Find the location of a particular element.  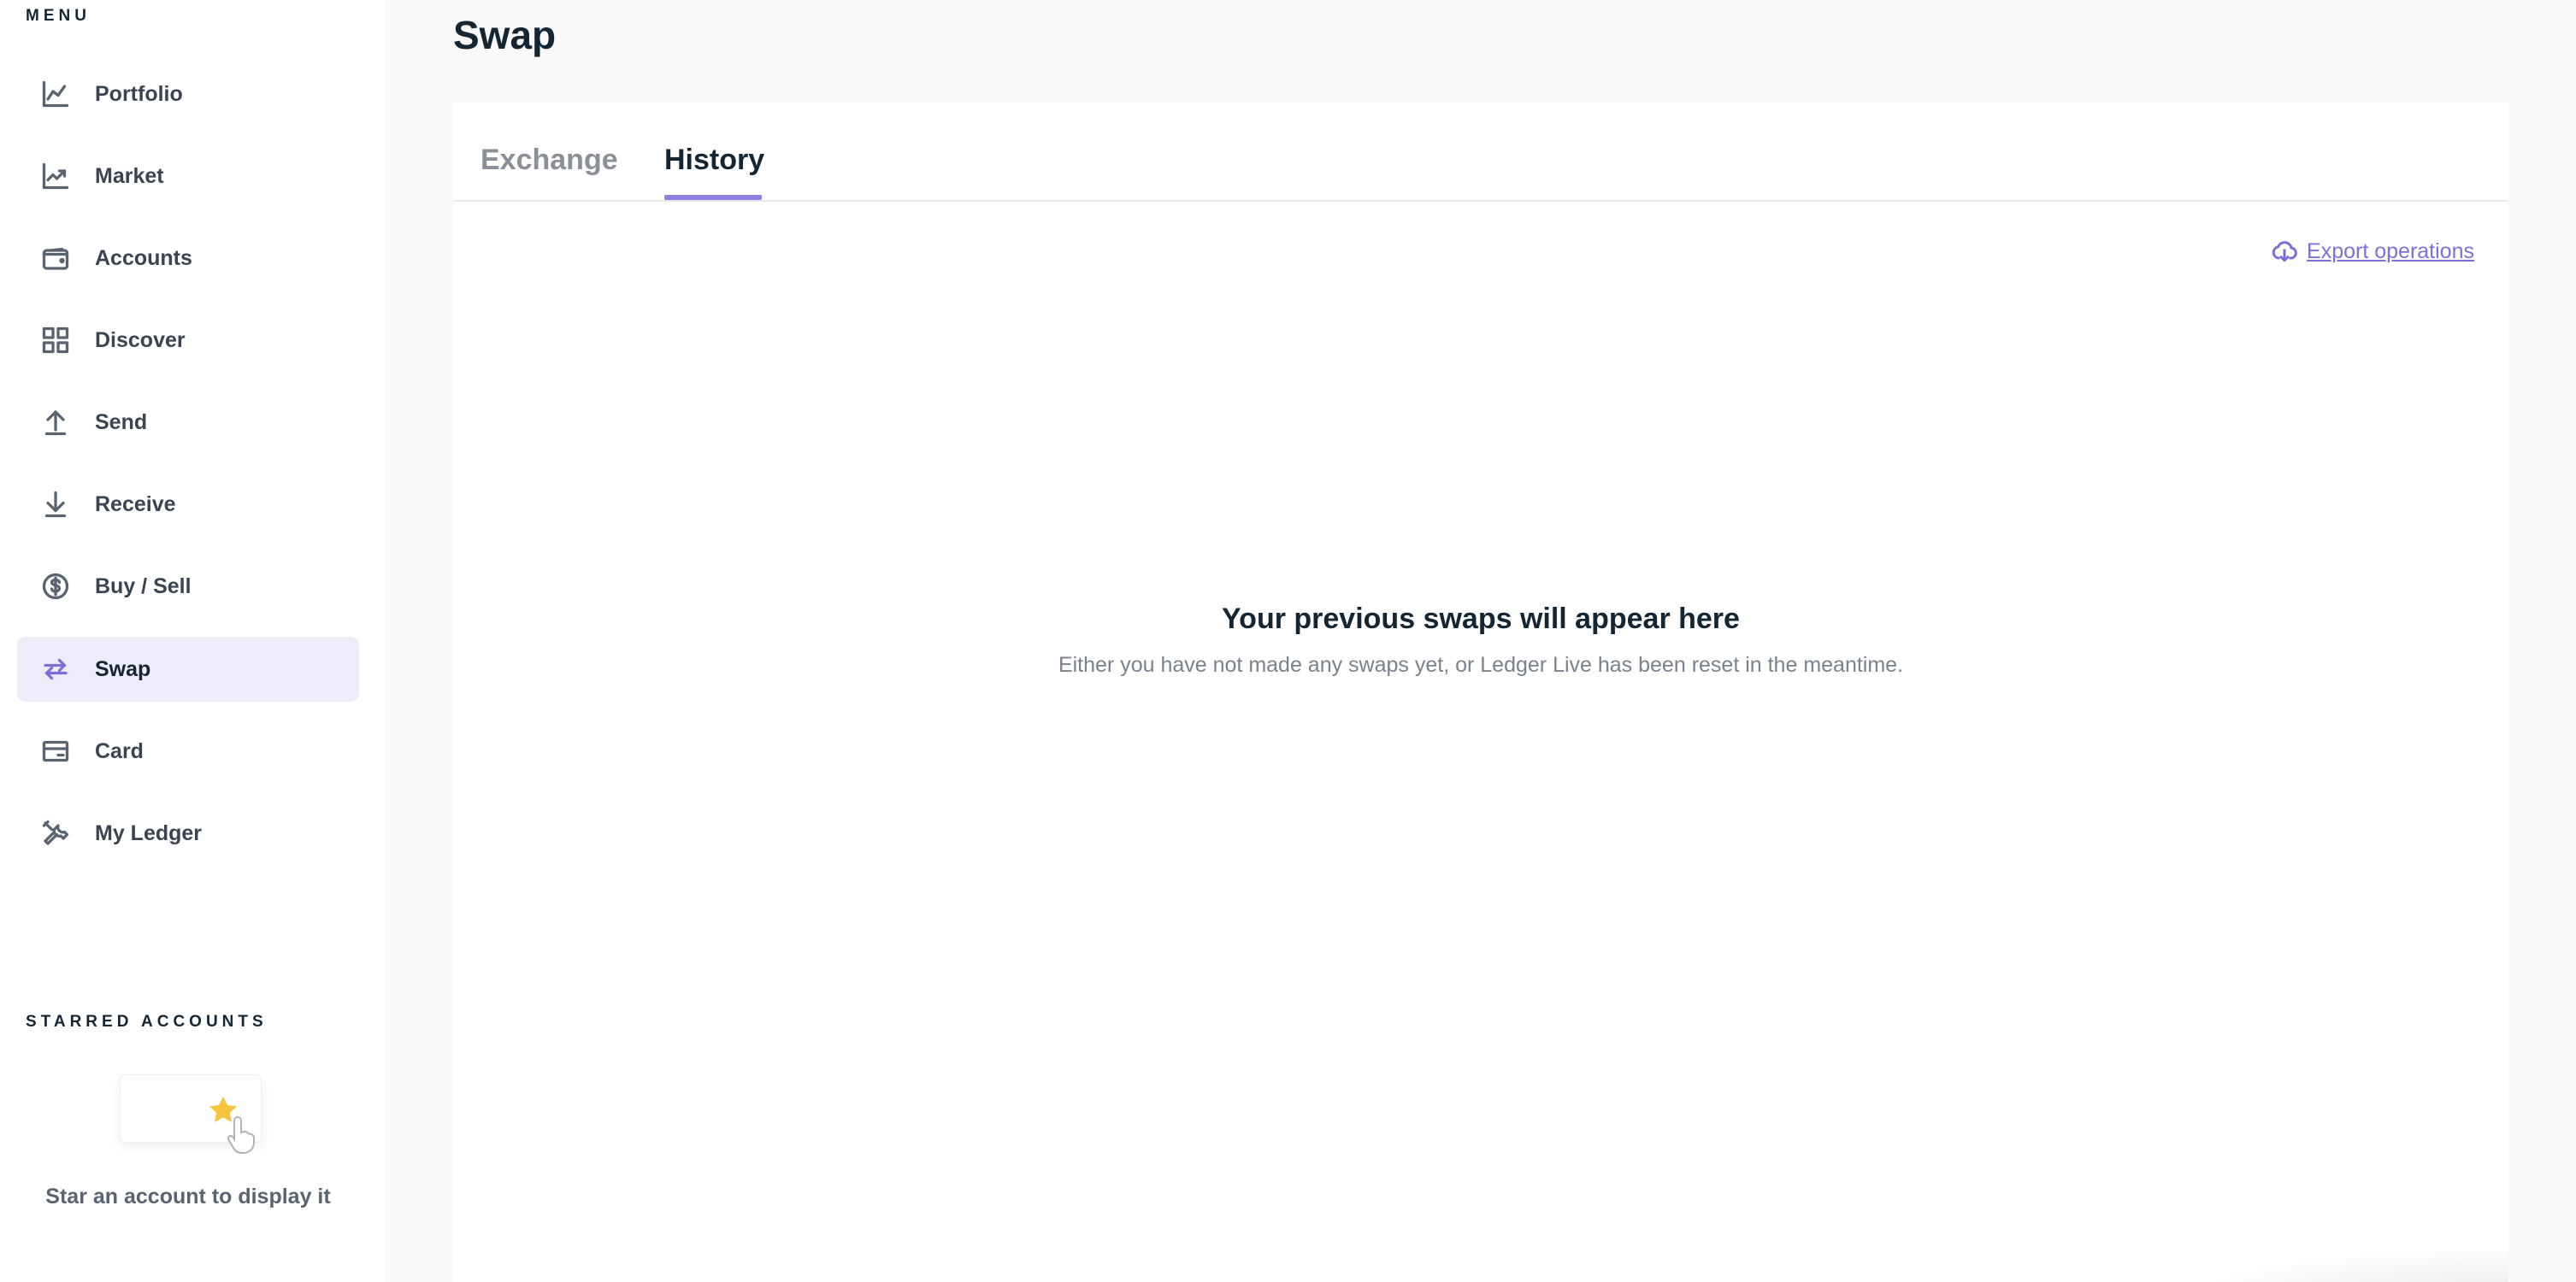

chart-line-icon is located at coordinates (55, 94).